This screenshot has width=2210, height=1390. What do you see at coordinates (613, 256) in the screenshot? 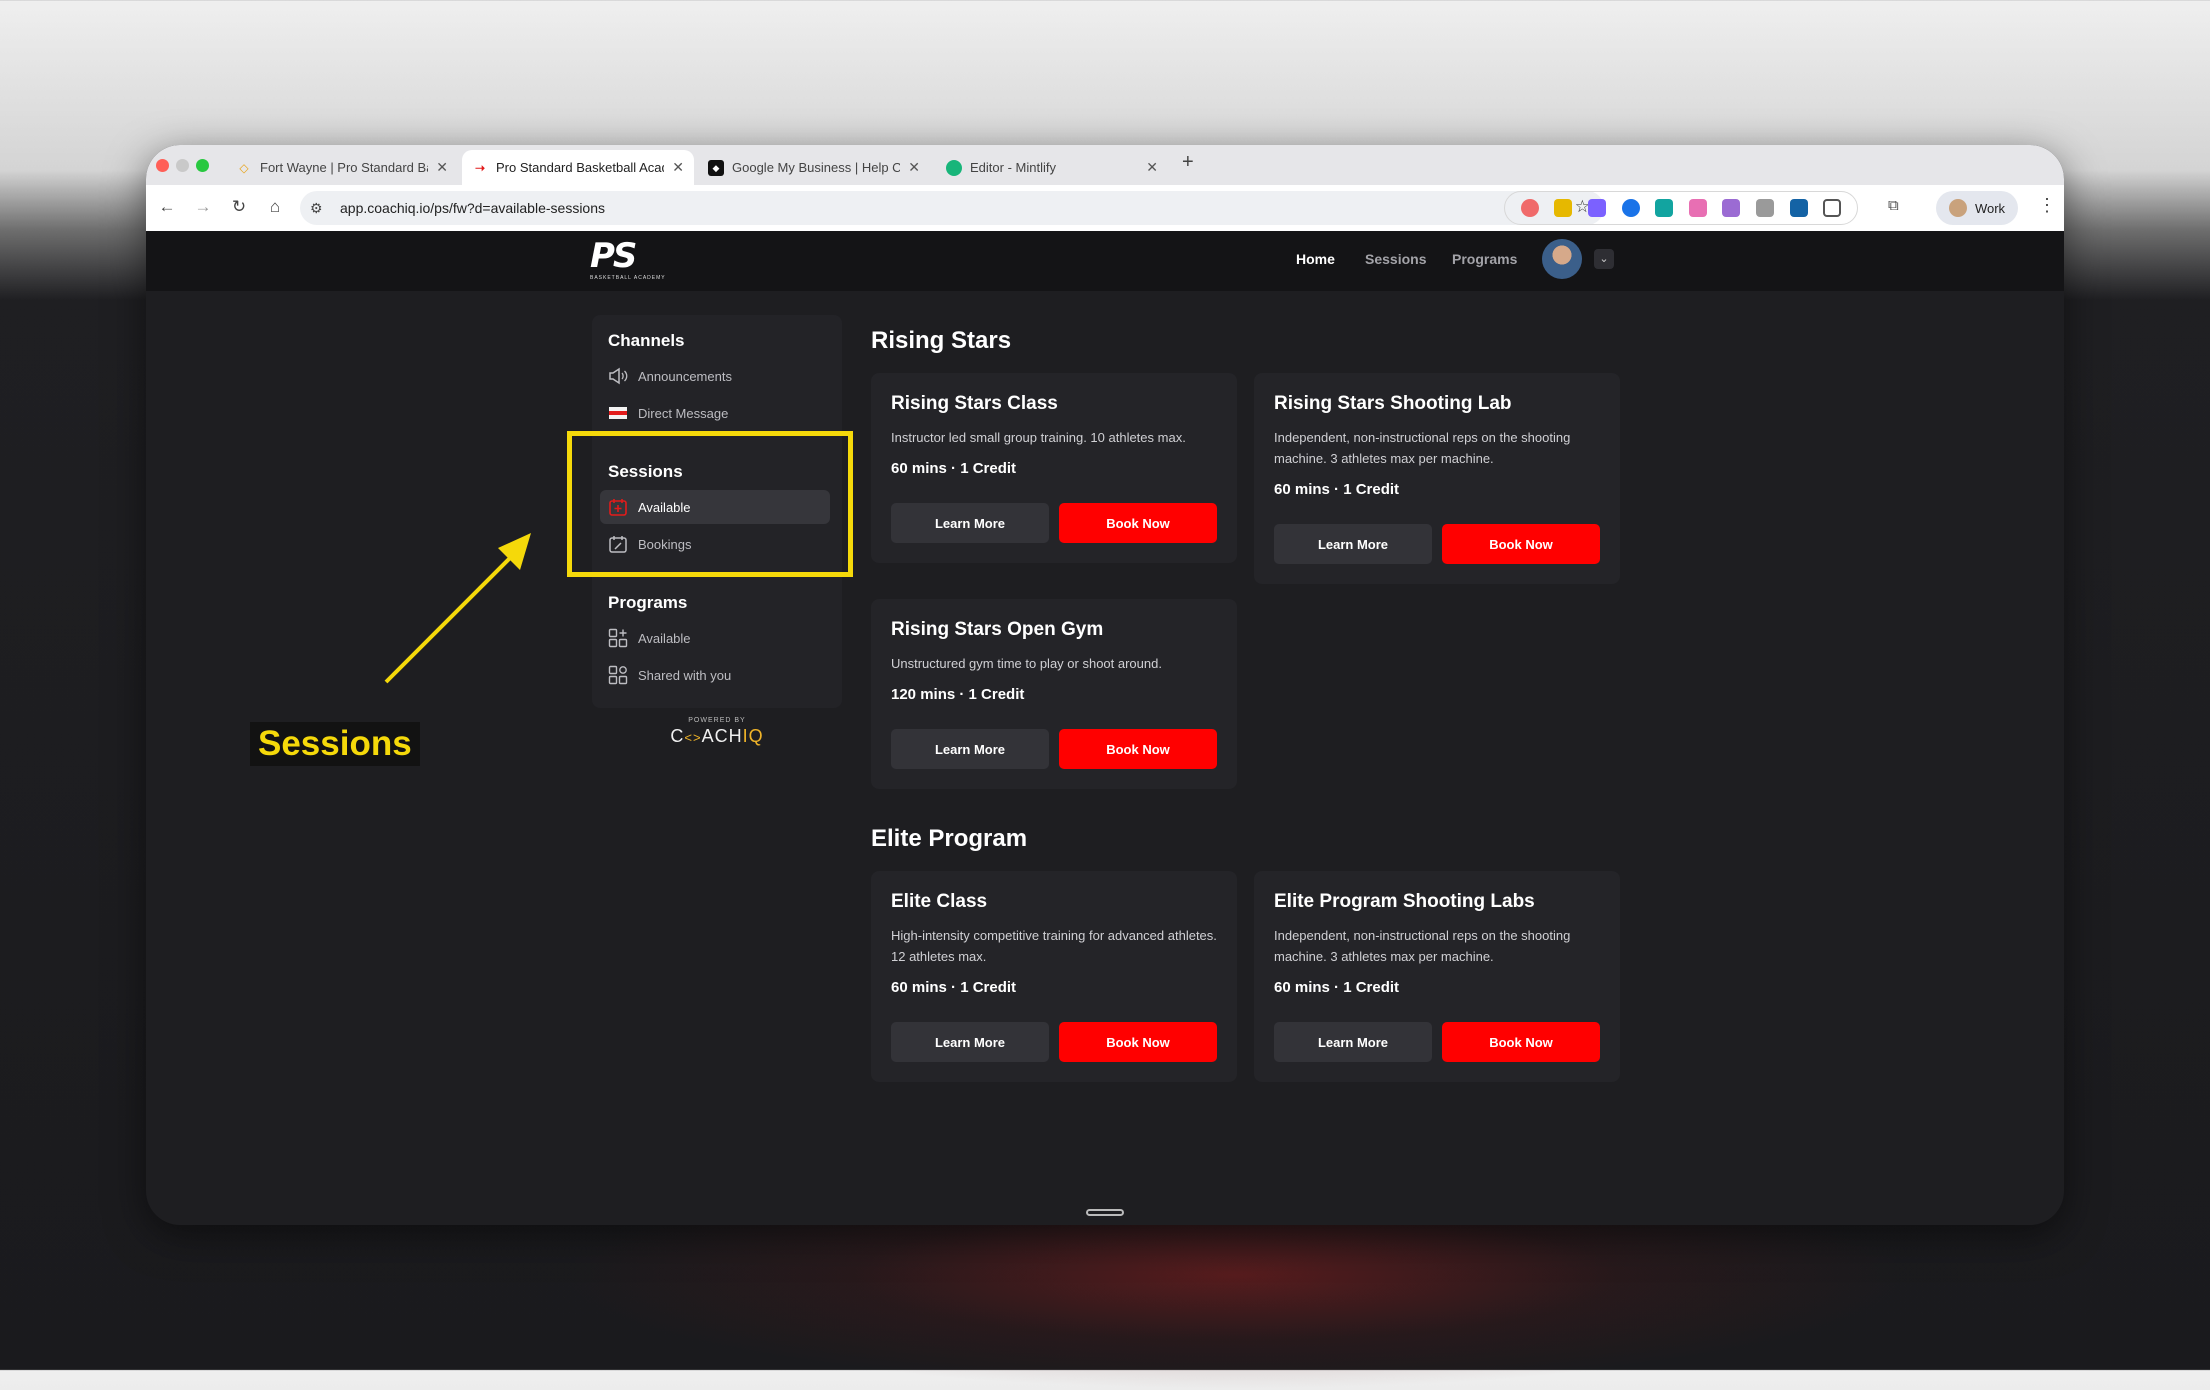
I see `logo-text: PS` at bounding box center [613, 256].